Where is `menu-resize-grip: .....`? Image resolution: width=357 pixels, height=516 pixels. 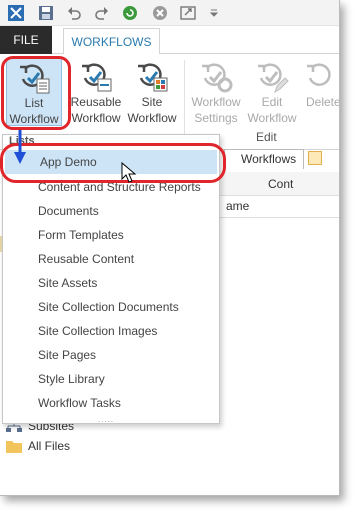
menu-resize-grip: ..... is located at coordinates (106, 419).